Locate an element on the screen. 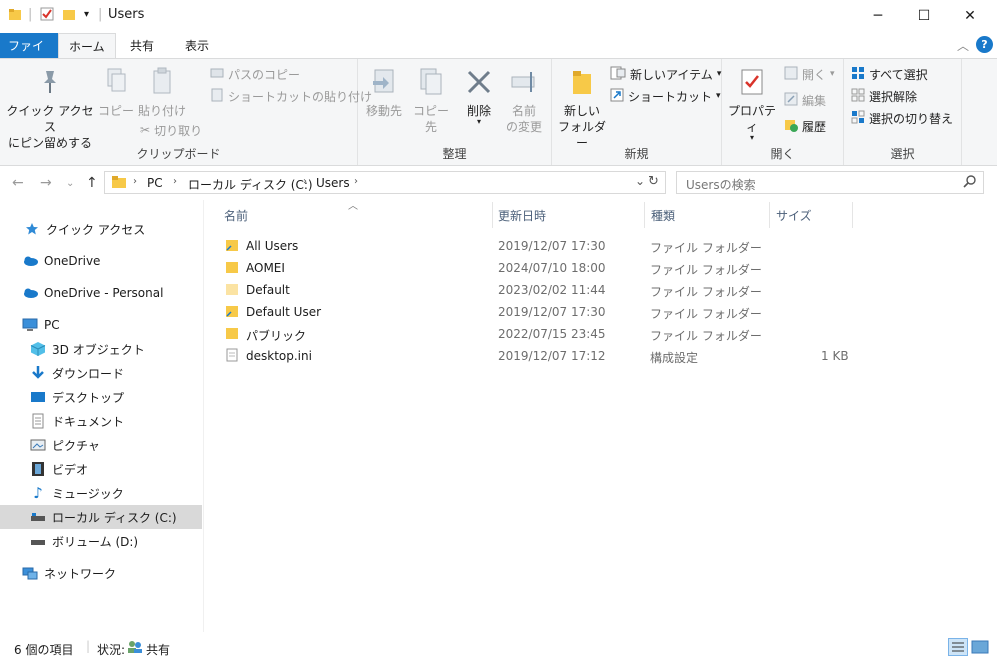 The width and height of the screenshot is (997, 661). address-dropdown-icon: ⌄ is located at coordinates (640, 181).